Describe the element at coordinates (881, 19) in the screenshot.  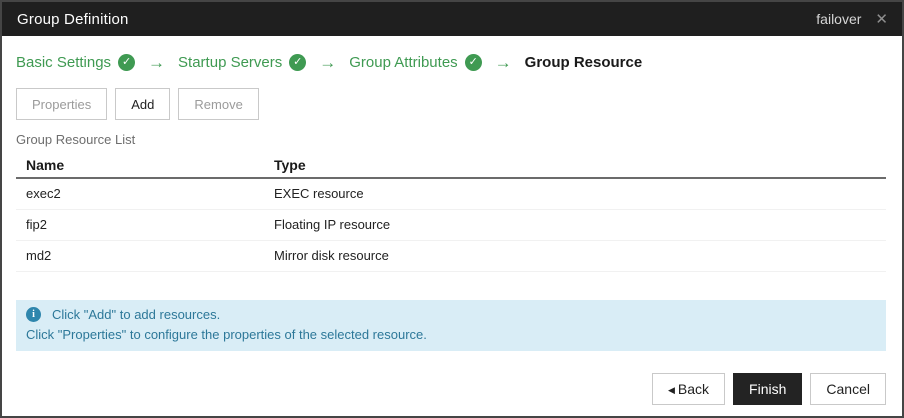
I see `close-icon: ✕` at that location.